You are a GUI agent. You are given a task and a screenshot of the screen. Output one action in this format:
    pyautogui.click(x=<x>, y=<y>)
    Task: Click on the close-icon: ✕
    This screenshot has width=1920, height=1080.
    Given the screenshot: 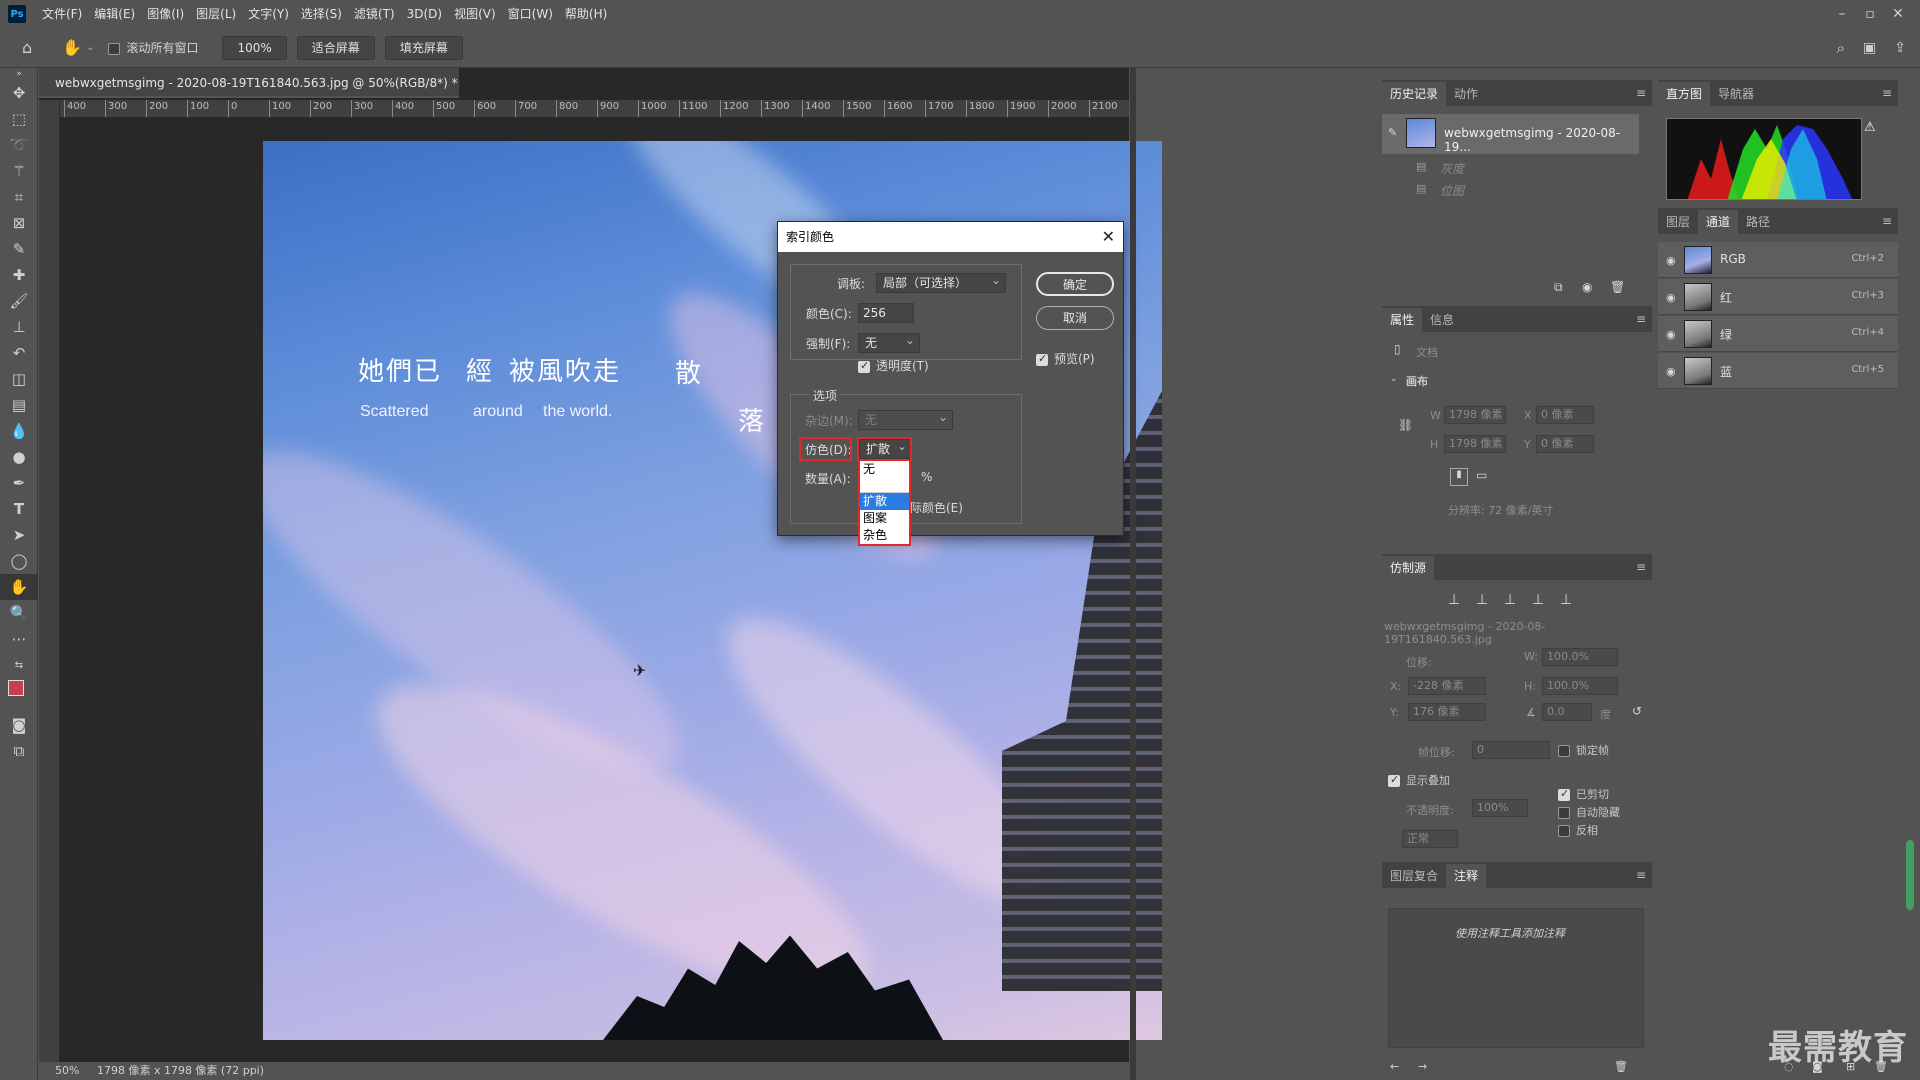 What is the action you would take?
    pyautogui.click(x=1108, y=237)
    